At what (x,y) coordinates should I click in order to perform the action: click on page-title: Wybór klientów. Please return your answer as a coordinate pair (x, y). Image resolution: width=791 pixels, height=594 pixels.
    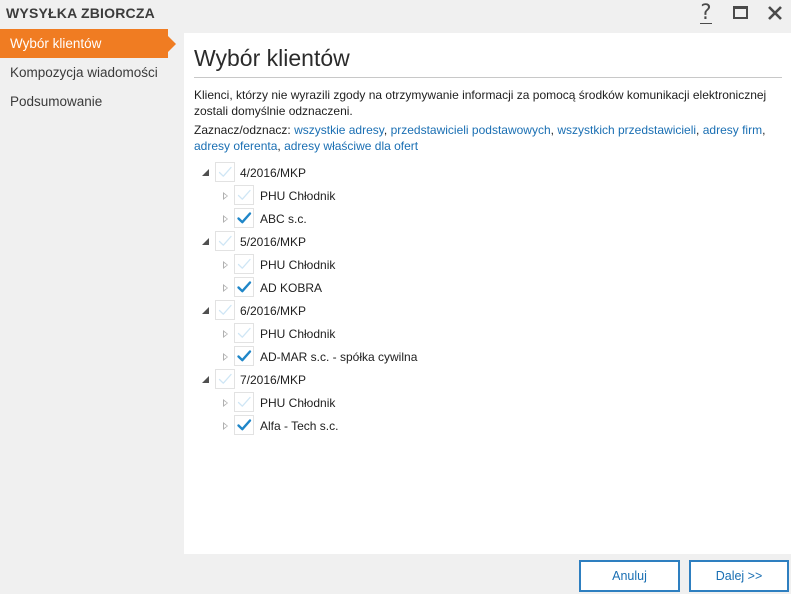
    Looking at the image, I should click on (272, 58).